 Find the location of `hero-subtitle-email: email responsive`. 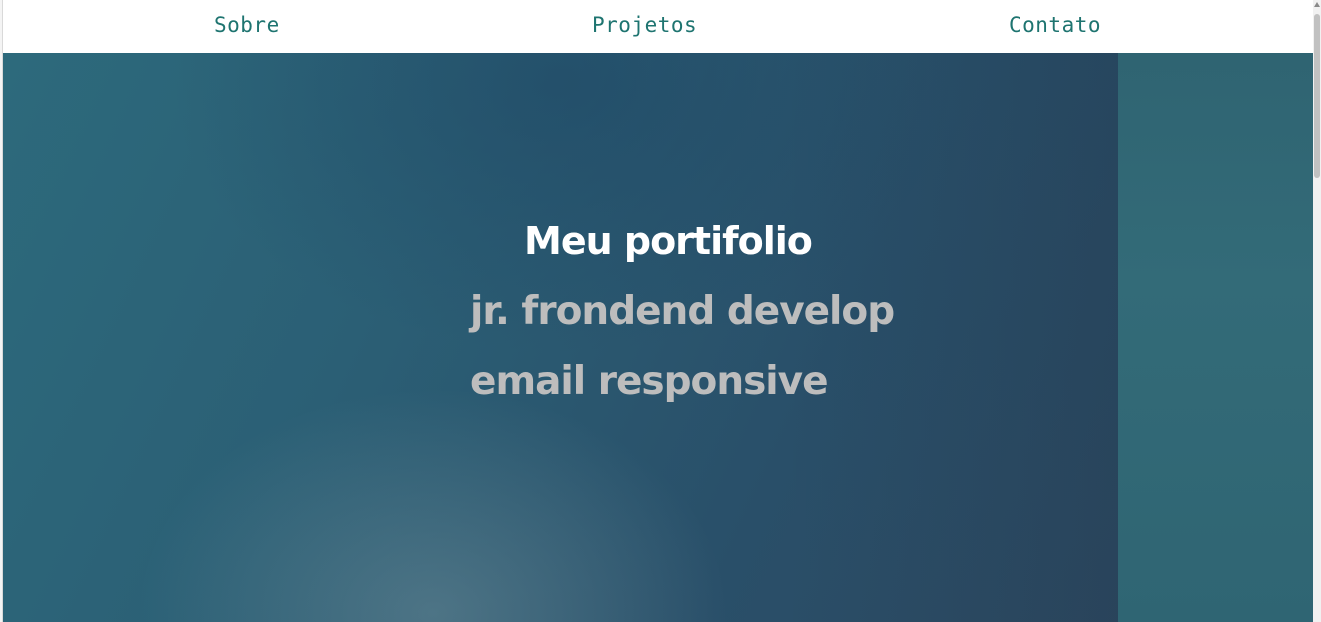

hero-subtitle-email: email responsive is located at coordinates (649, 381).